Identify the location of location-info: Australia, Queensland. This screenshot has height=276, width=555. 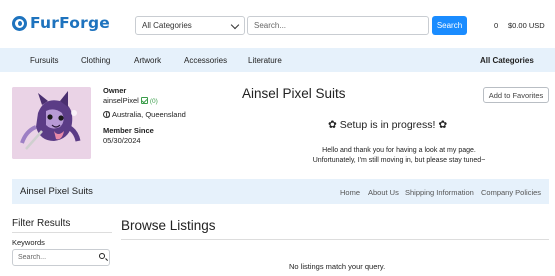
(144, 114).